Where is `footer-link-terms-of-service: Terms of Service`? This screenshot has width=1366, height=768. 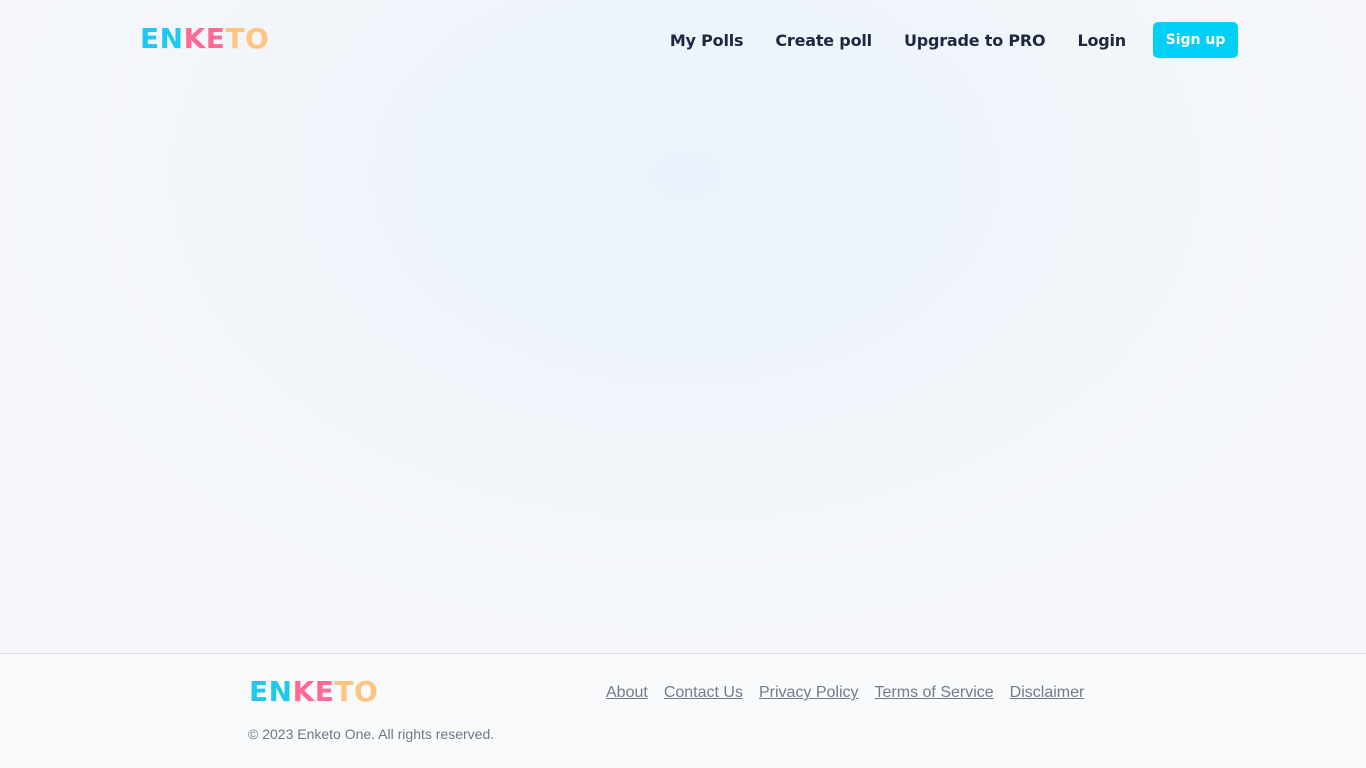
footer-link-terms-of-service: Terms of Service is located at coordinates (934, 693).